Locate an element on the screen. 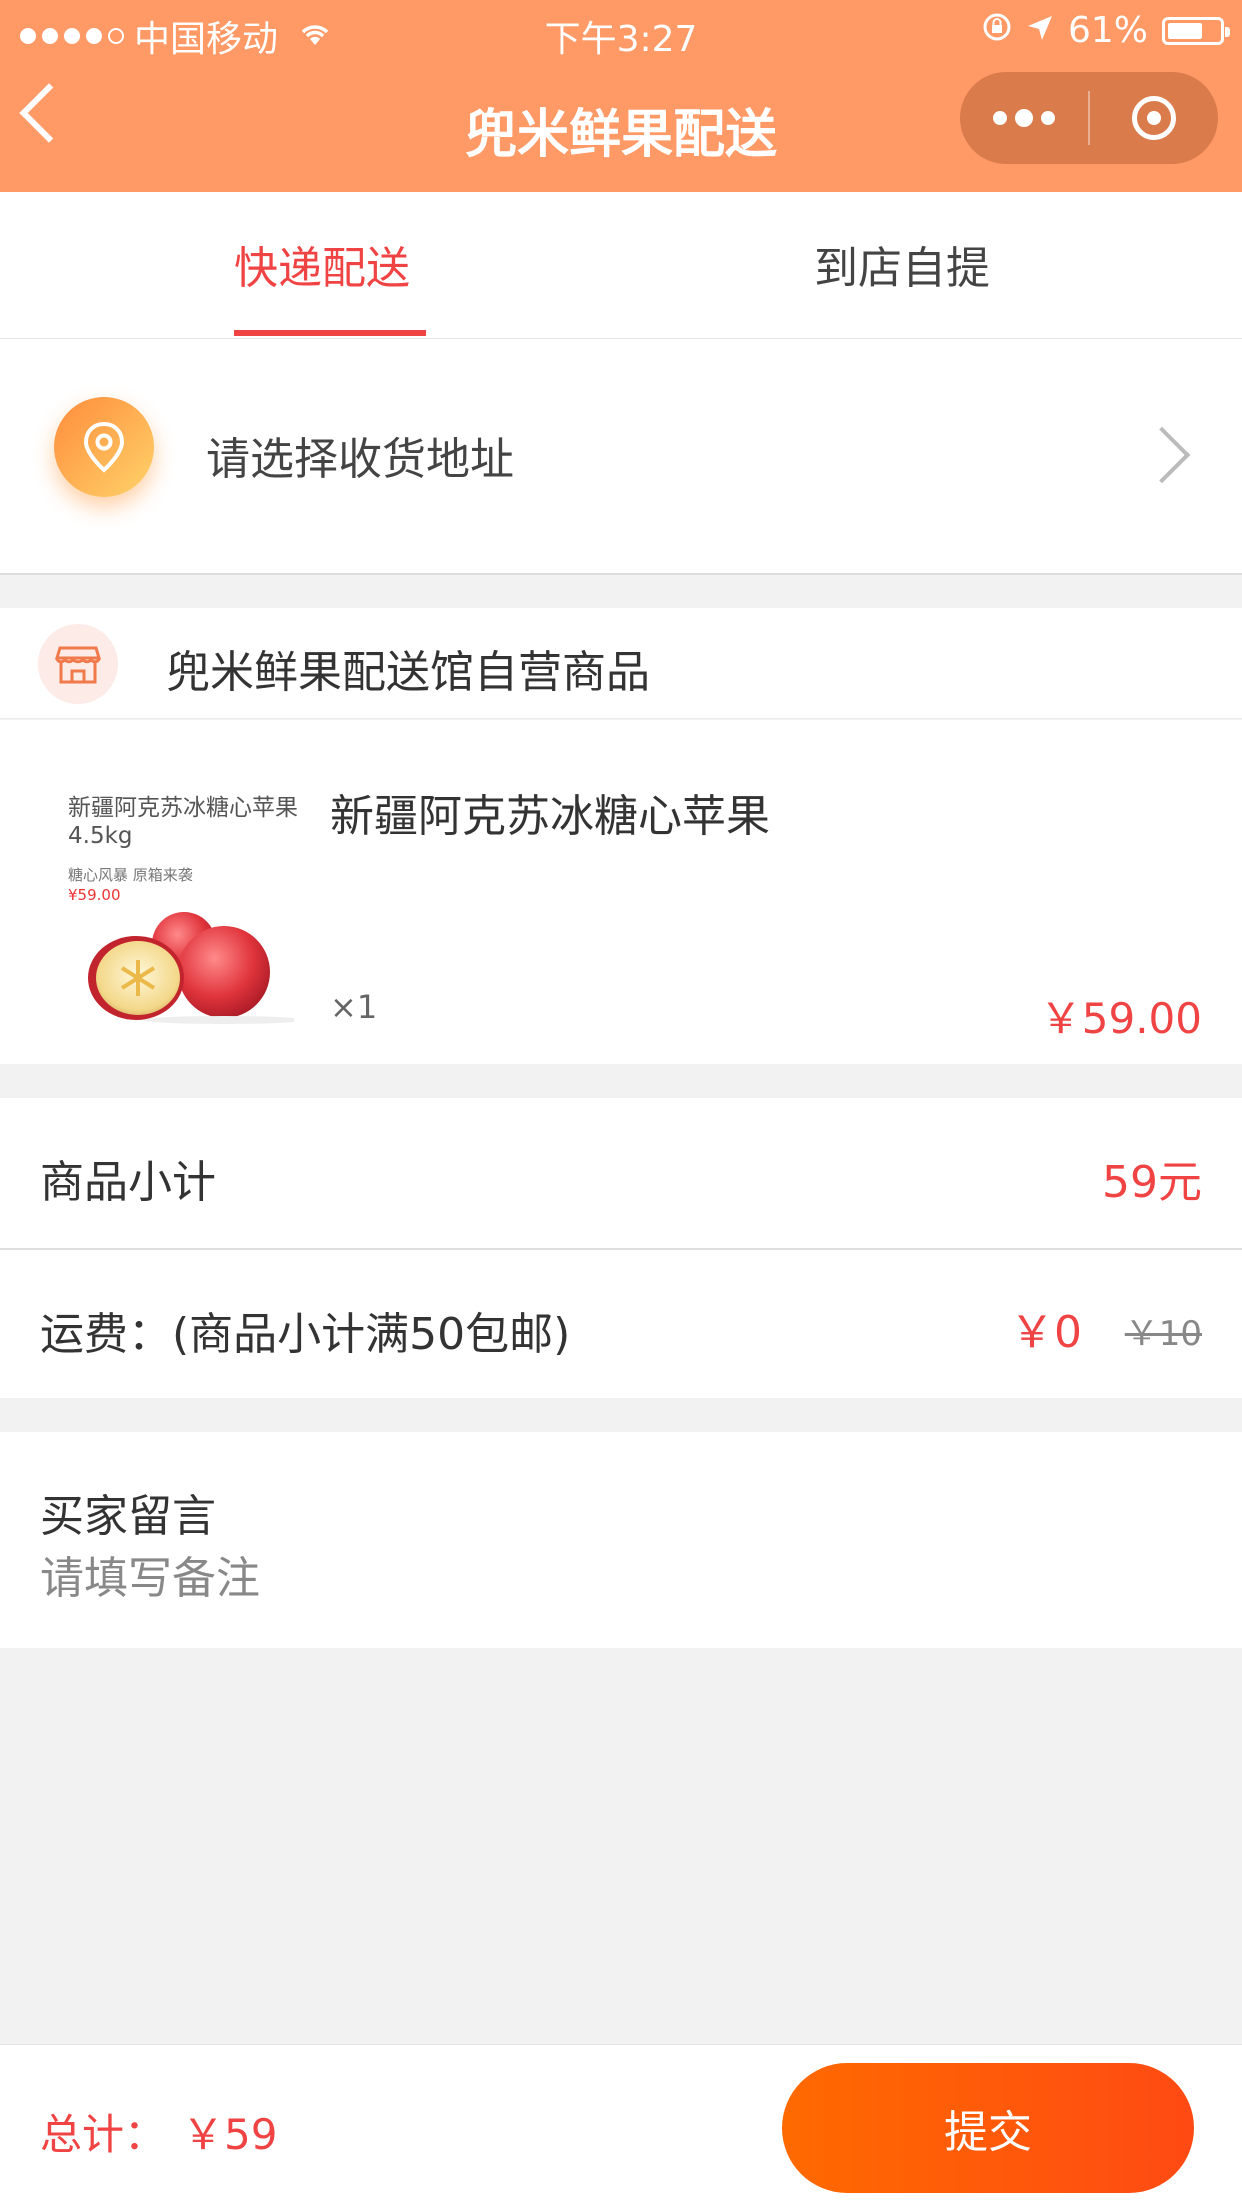 The image size is (1242, 2209). battery-percent: 61% is located at coordinates (1107, 30).